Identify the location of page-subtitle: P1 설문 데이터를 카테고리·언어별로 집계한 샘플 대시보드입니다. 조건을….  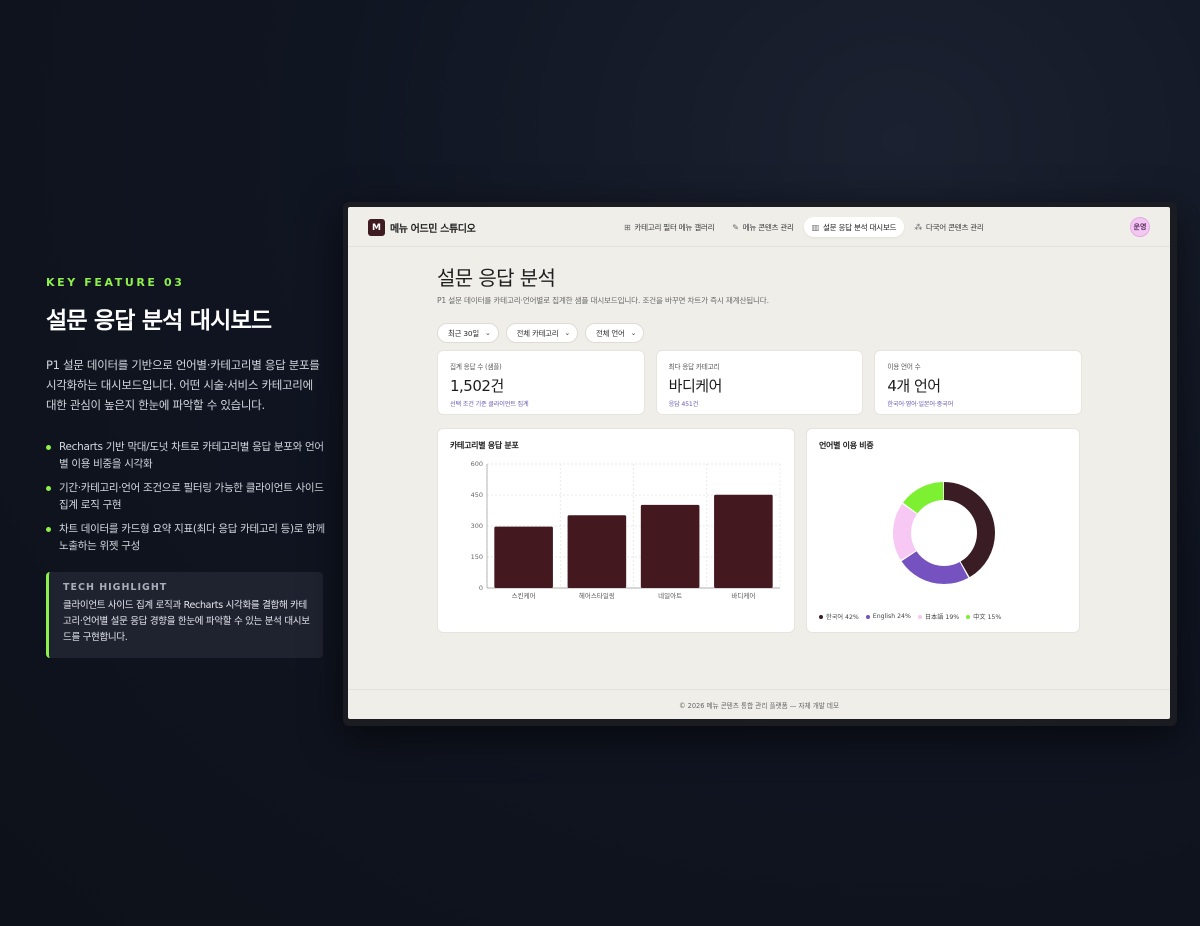
(603, 300).